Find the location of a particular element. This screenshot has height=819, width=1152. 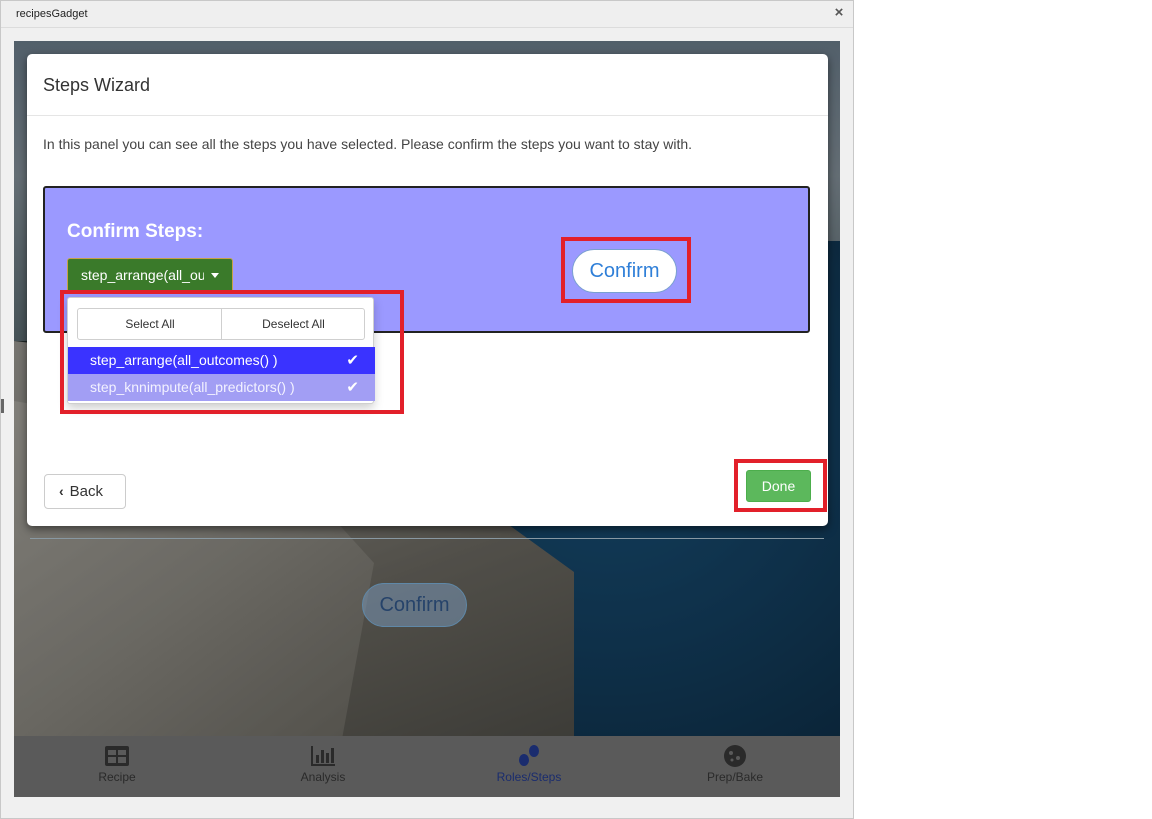

option-label: step_knnimpute(all_predictors() ) is located at coordinates (192, 387).